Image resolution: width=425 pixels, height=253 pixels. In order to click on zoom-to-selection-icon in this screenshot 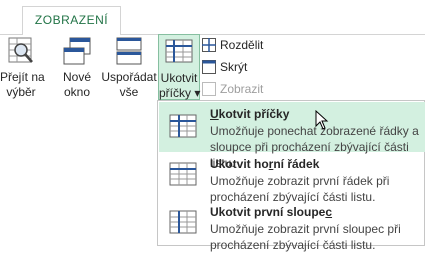, I will do `click(20, 50)`.